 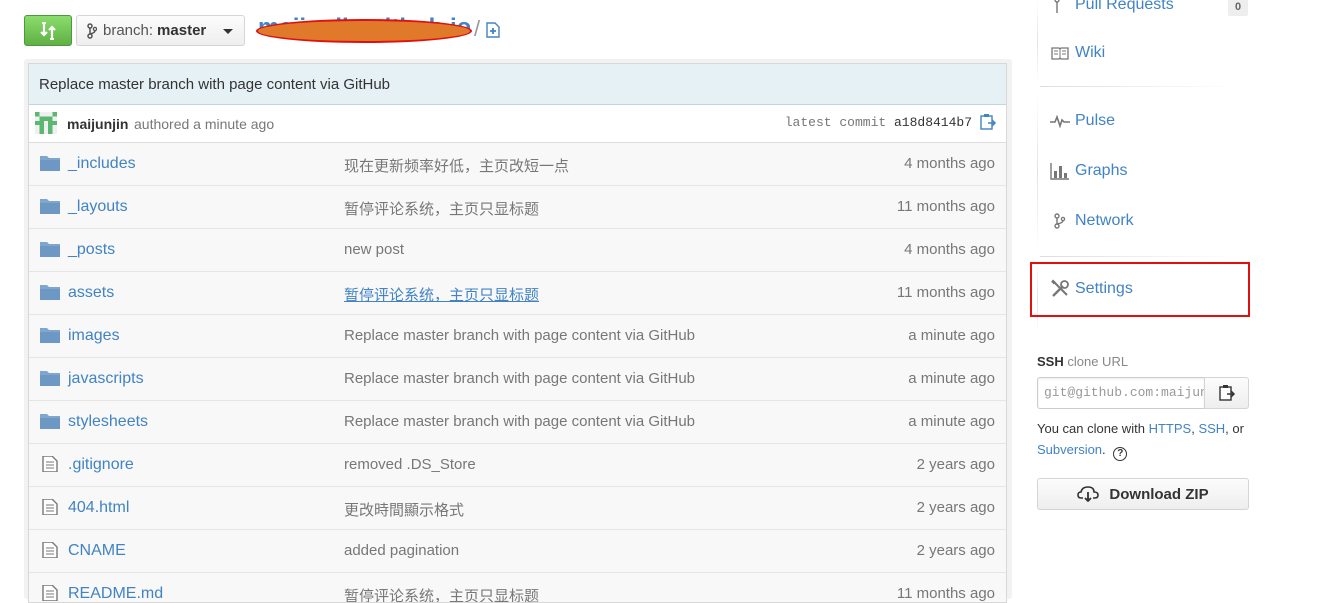 What do you see at coordinates (456, 165) in the screenshot?
I see `file-commit-message: 现在更新频率好低，主页改短一点` at bounding box center [456, 165].